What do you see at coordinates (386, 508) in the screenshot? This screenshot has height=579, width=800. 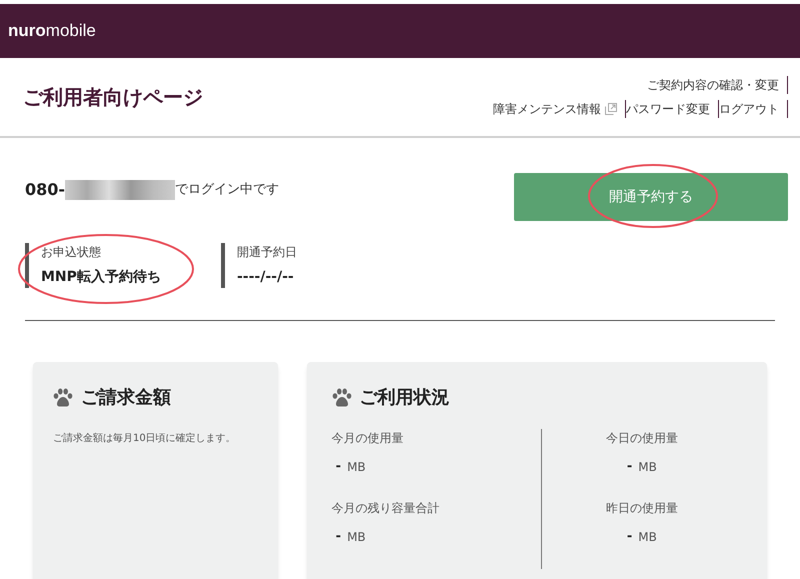 I see `usage-label: 今月の残り容量合計` at bounding box center [386, 508].